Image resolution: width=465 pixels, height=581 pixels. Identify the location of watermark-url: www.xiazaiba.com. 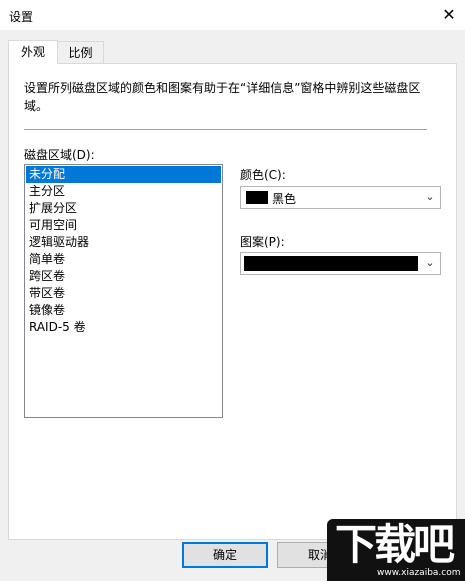
(419, 573).